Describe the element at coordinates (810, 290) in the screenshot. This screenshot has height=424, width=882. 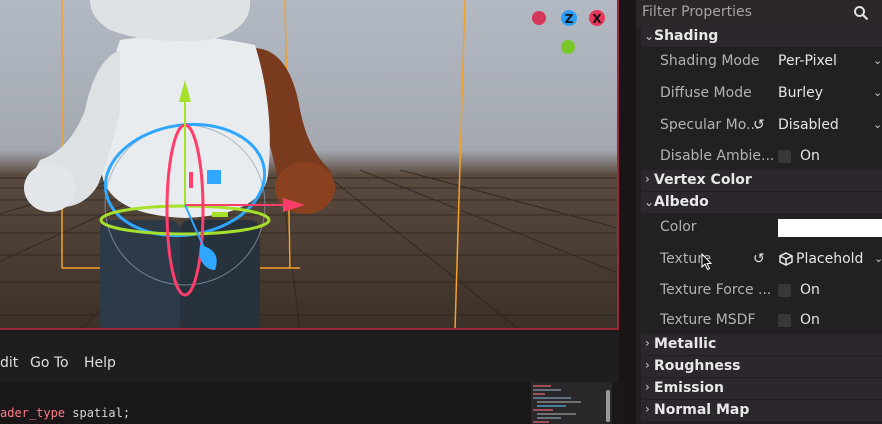
I see `texture-force-on: On` at that location.